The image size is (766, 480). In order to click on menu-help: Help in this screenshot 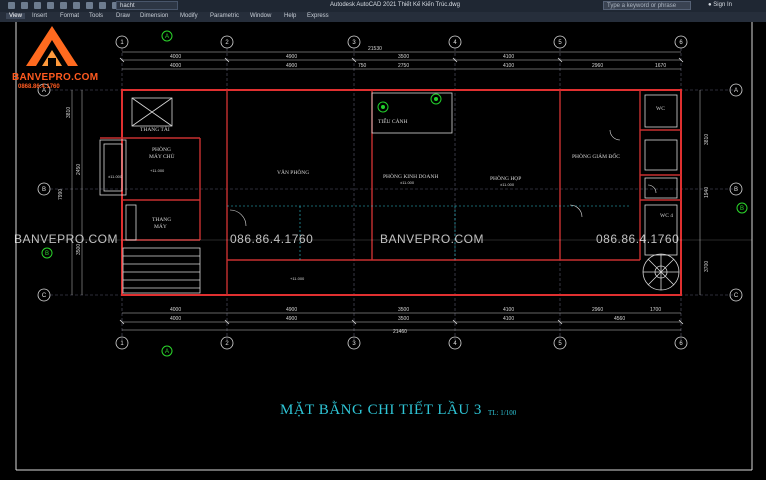, I will do `click(290, 16)`.